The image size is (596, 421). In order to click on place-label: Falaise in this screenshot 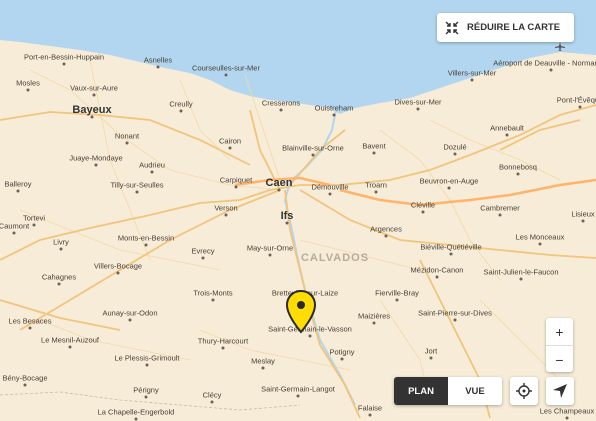, I will do `click(370, 408)`.